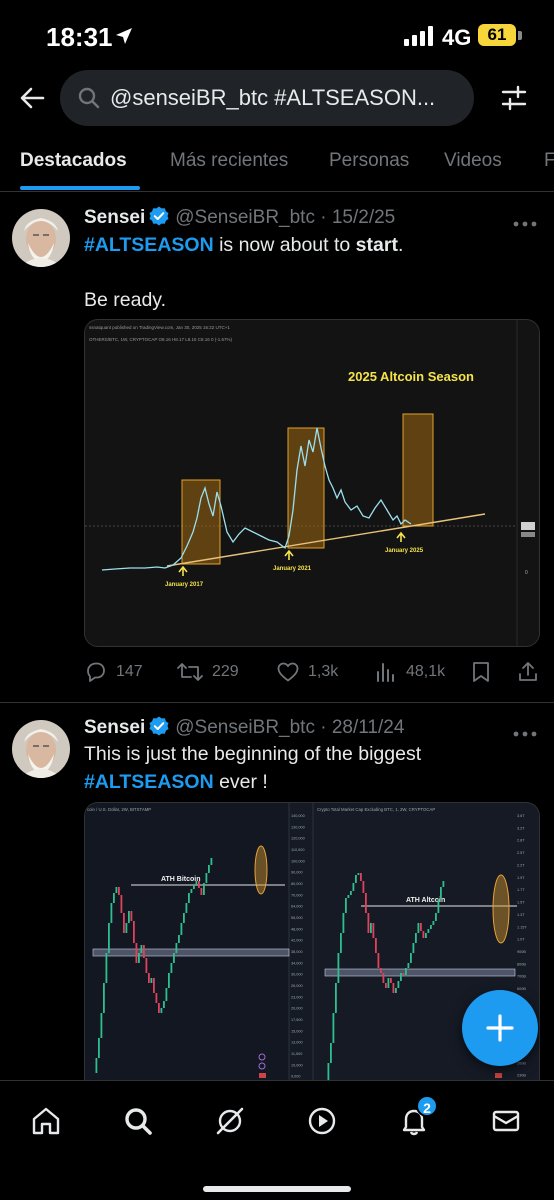  What do you see at coordinates (549, 161) in the screenshot?
I see `tab-overflow: F` at bounding box center [549, 161].